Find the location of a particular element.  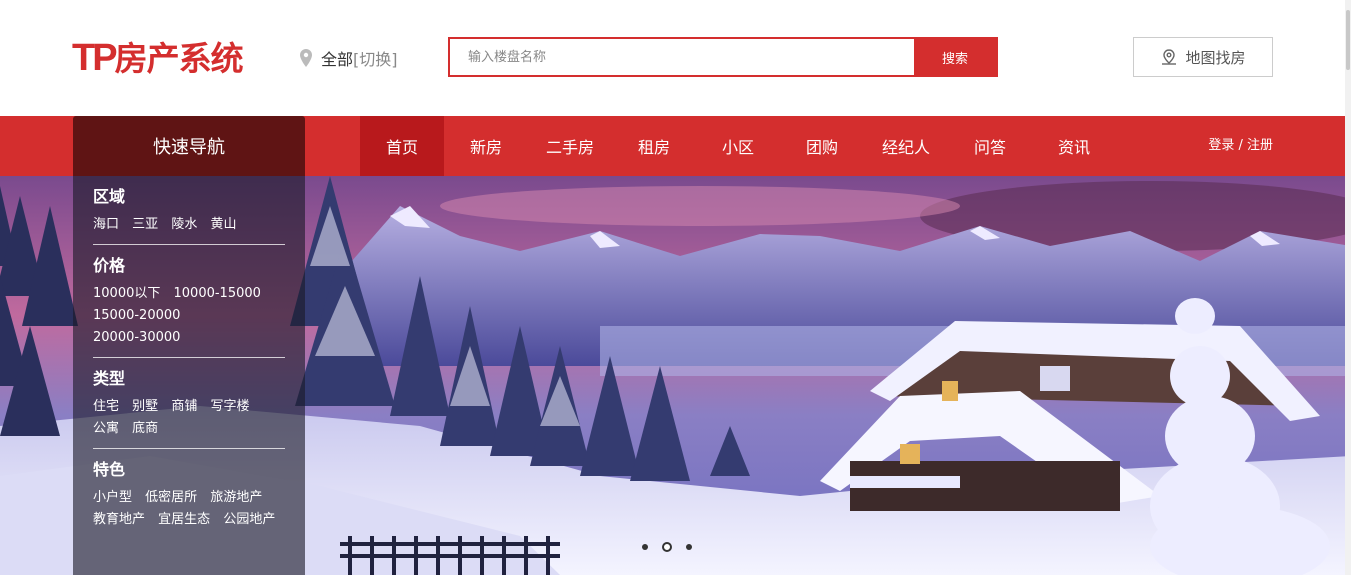

scrollbar-thumb is located at coordinates (1348, 40).